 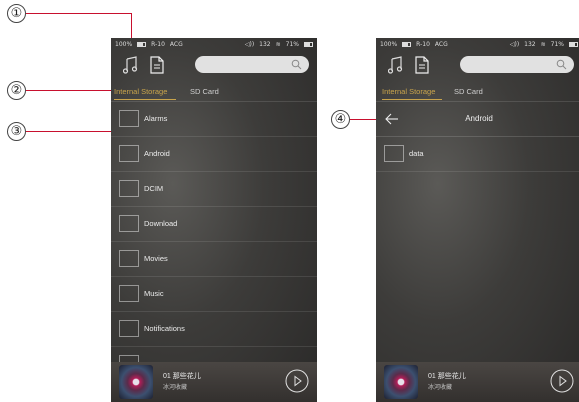 What do you see at coordinates (214, 224) in the screenshot?
I see `list-item: Download` at bounding box center [214, 224].